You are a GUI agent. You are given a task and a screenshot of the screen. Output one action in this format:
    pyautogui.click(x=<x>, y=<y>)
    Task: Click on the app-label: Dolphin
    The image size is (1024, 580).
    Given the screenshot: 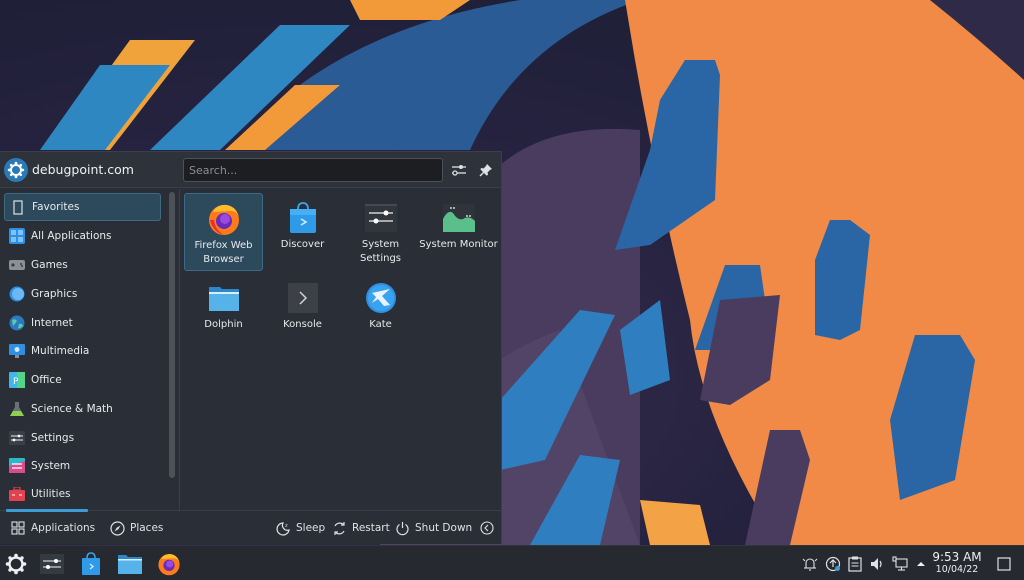 What is the action you would take?
    pyautogui.click(x=223, y=324)
    